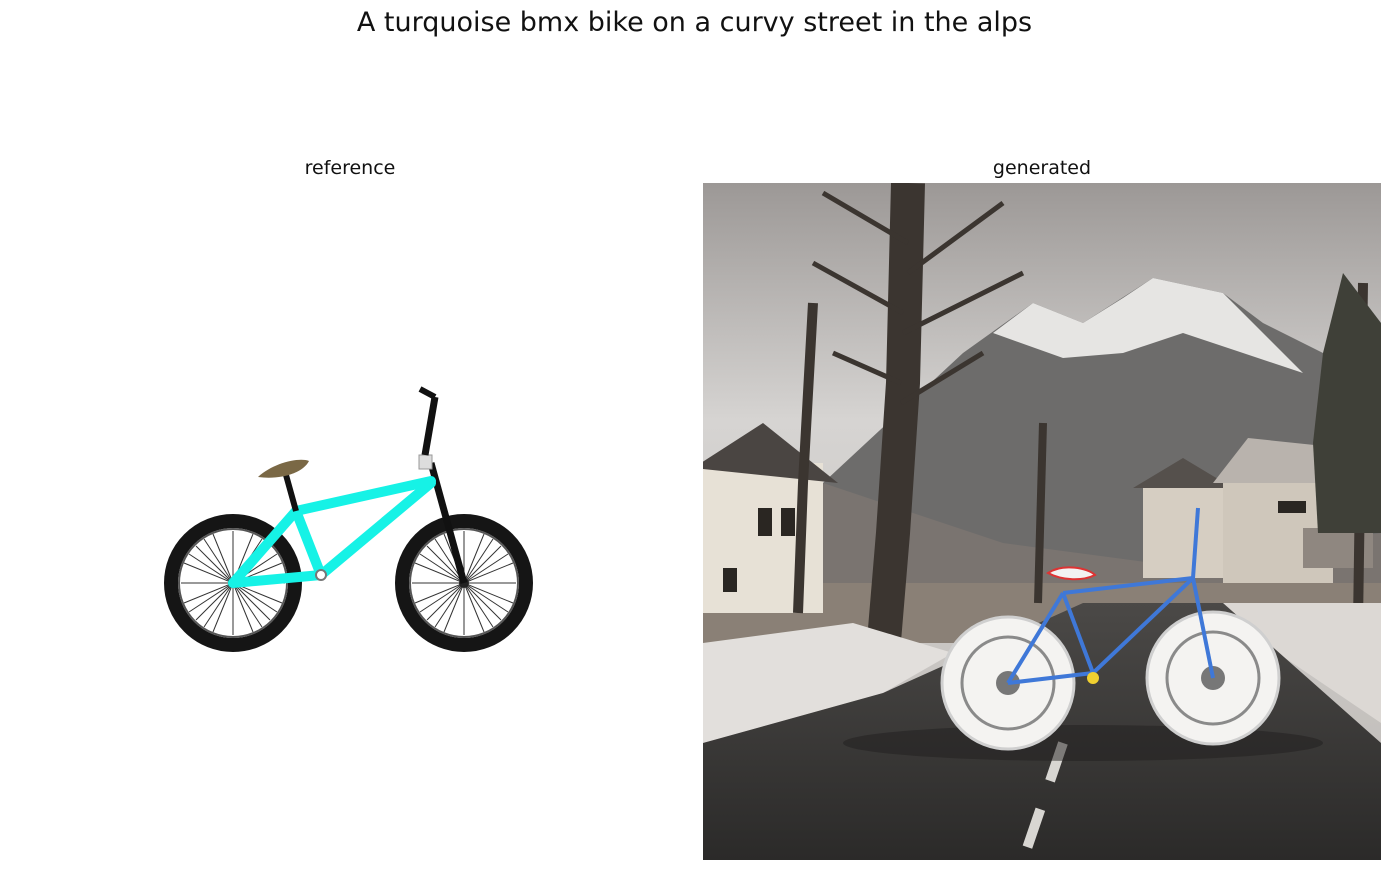 This screenshot has height=870, width=1389. What do you see at coordinates (350, 168) in the screenshot?
I see `reference-title: reference` at bounding box center [350, 168].